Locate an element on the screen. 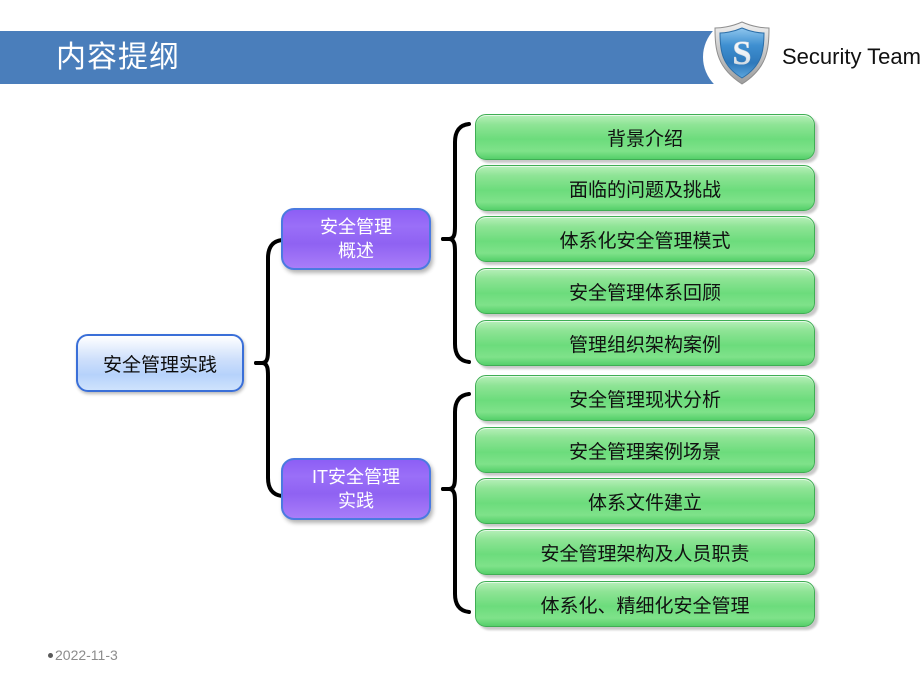 This screenshot has width=920, height=690. footer-date: 2022-11-3 is located at coordinates (83, 655).